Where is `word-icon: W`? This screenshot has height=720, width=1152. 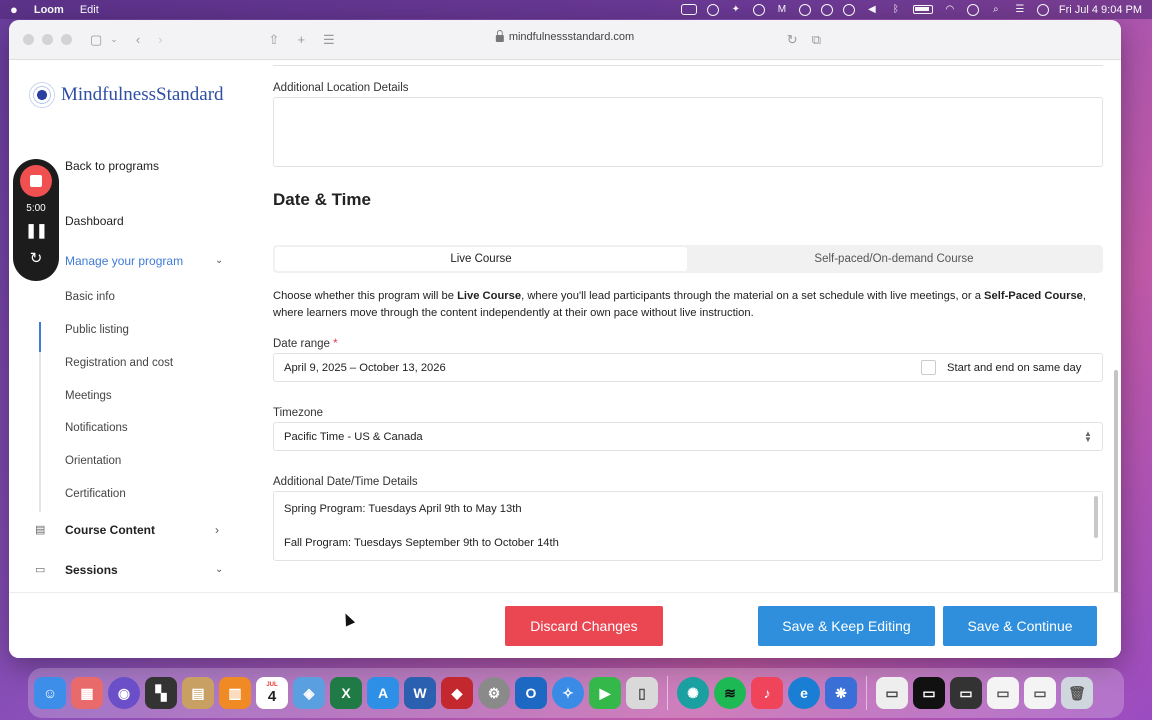 word-icon: W is located at coordinates (420, 693).